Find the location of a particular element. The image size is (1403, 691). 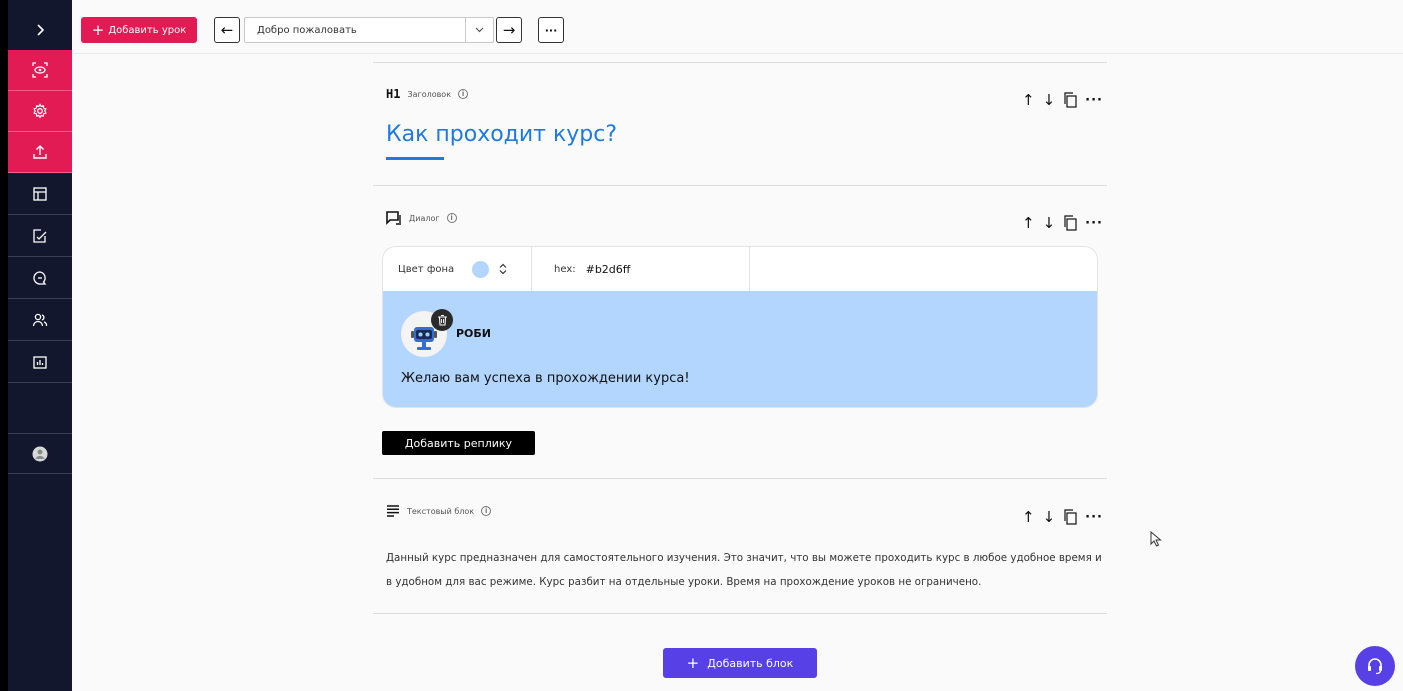

add-reply-button: Добавить реплику is located at coordinates (458, 443).